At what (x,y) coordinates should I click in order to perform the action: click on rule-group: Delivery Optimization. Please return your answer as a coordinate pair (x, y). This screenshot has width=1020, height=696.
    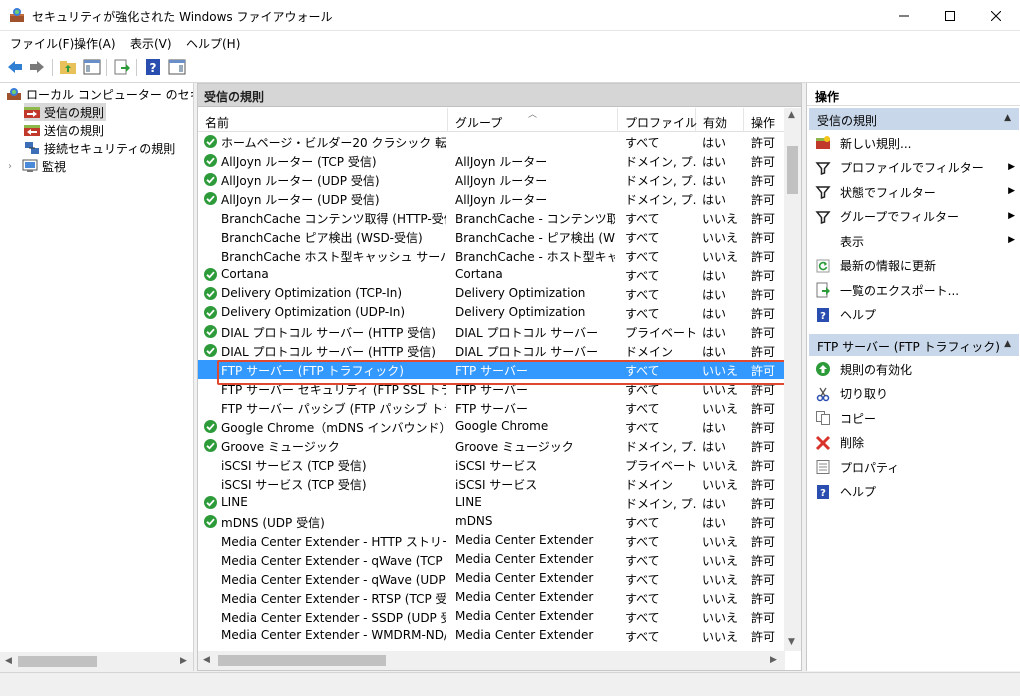
    Looking at the image, I should click on (520, 312).